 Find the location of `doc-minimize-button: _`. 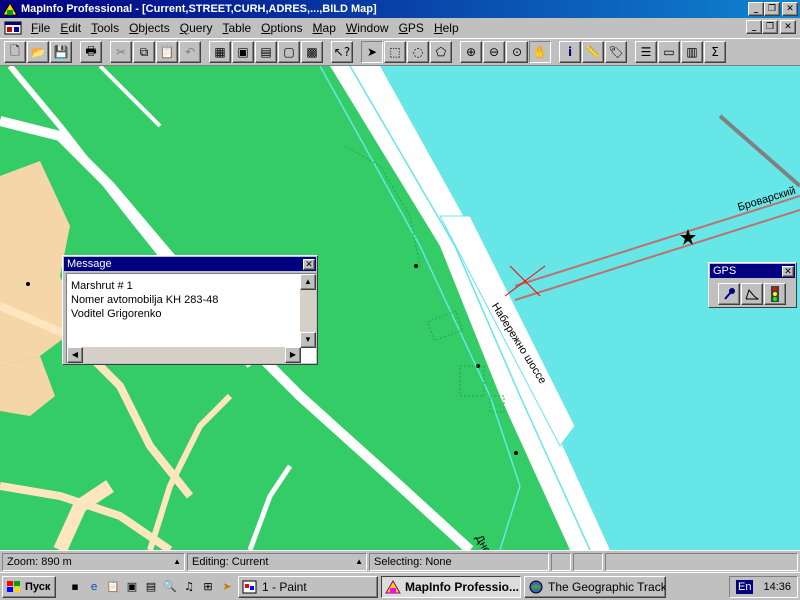

doc-minimize-button: _ is located at coordinates (754, 27).